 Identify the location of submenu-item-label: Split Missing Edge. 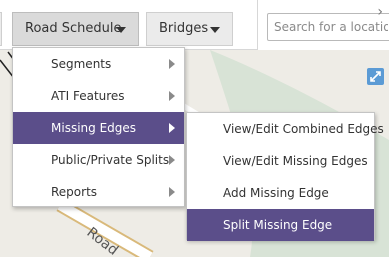
(278, 225).